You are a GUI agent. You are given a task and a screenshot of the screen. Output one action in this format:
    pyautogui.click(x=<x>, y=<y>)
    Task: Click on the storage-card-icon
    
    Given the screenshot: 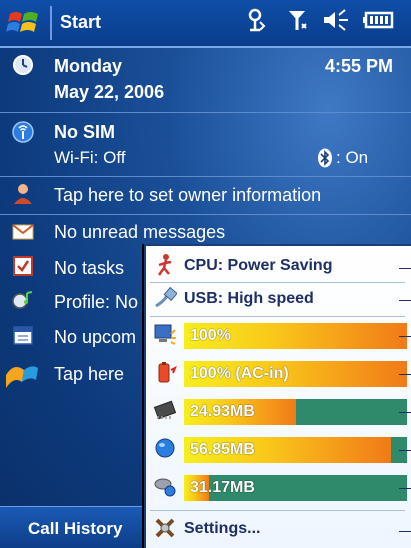 What is the action you would take?
    pyautogui.click(x=165, y=487)
    